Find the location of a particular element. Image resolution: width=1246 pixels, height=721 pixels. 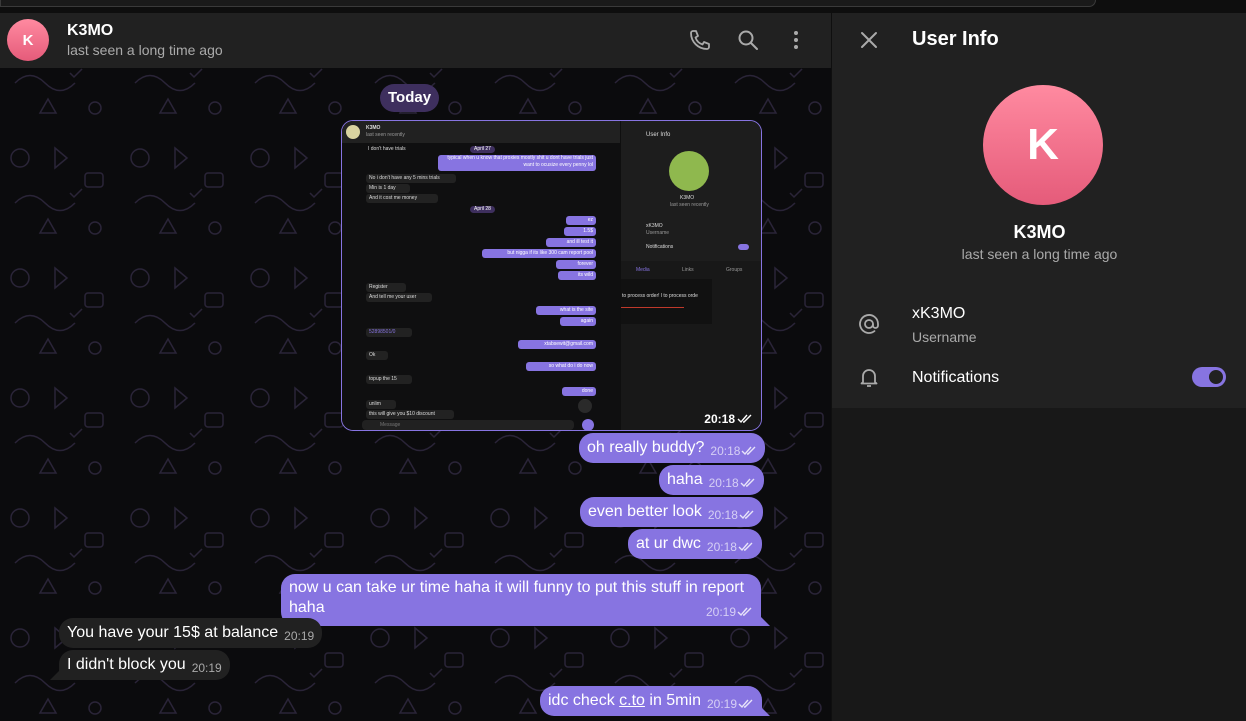

mini-msg: forever is located at coordinates (576, 264).